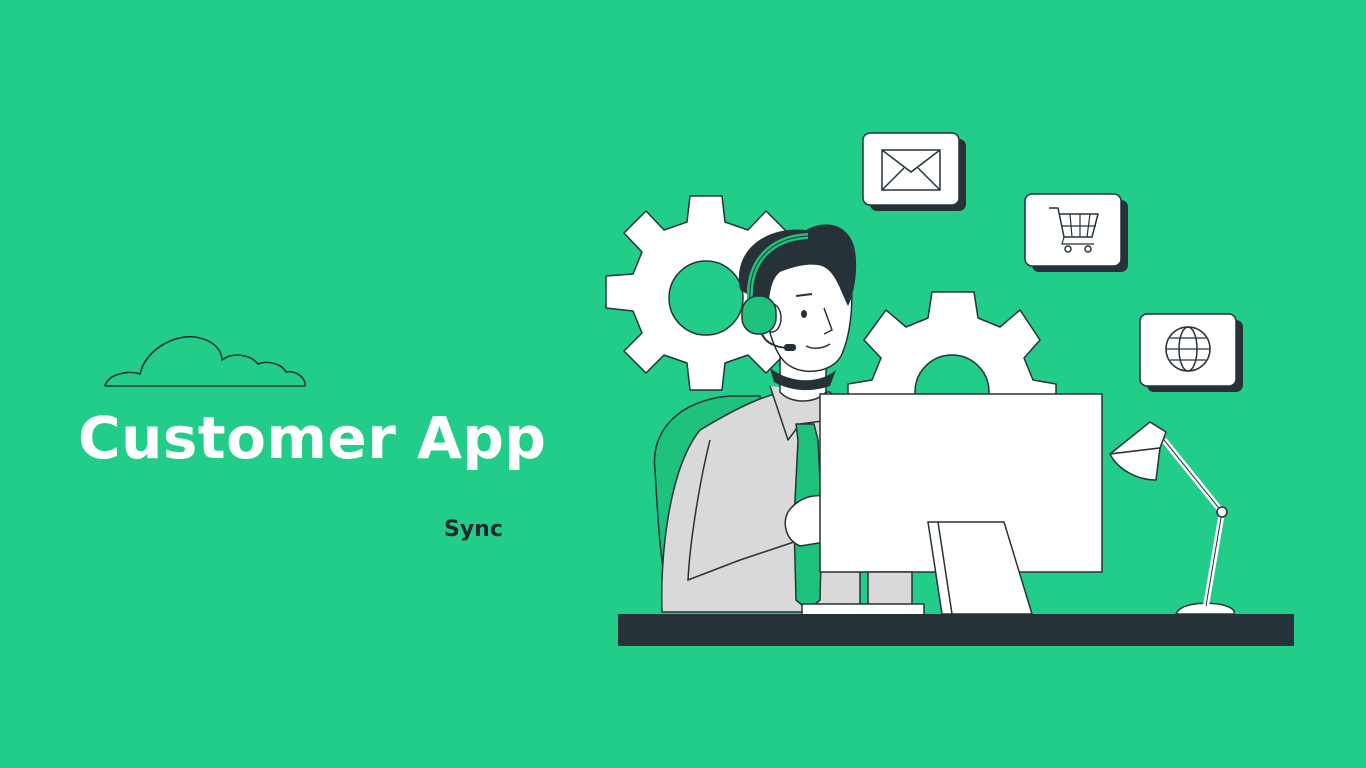  What do you see at coordinates (1172, 518) in the screenshot?
I see `desk-lamp-icon` at bounding box center [1172, 518].